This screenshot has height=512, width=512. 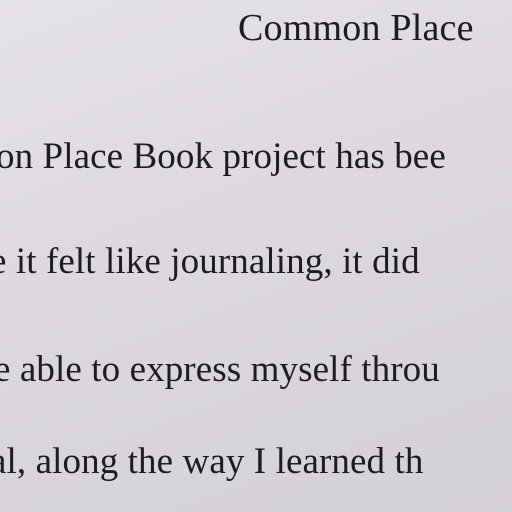 What do you see at coordinates (212, 461) in the screenshot?
I see `text-line-4: al, along the way I learned th` at bounding box center [212, 461].